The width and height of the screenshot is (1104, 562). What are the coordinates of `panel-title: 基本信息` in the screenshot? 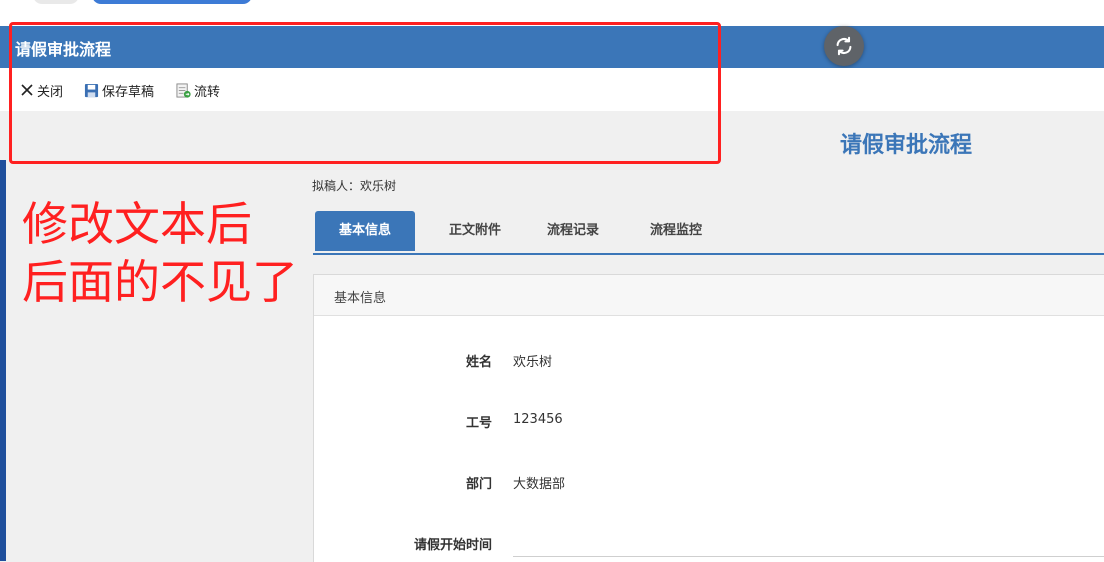 It's located at (360, 298).